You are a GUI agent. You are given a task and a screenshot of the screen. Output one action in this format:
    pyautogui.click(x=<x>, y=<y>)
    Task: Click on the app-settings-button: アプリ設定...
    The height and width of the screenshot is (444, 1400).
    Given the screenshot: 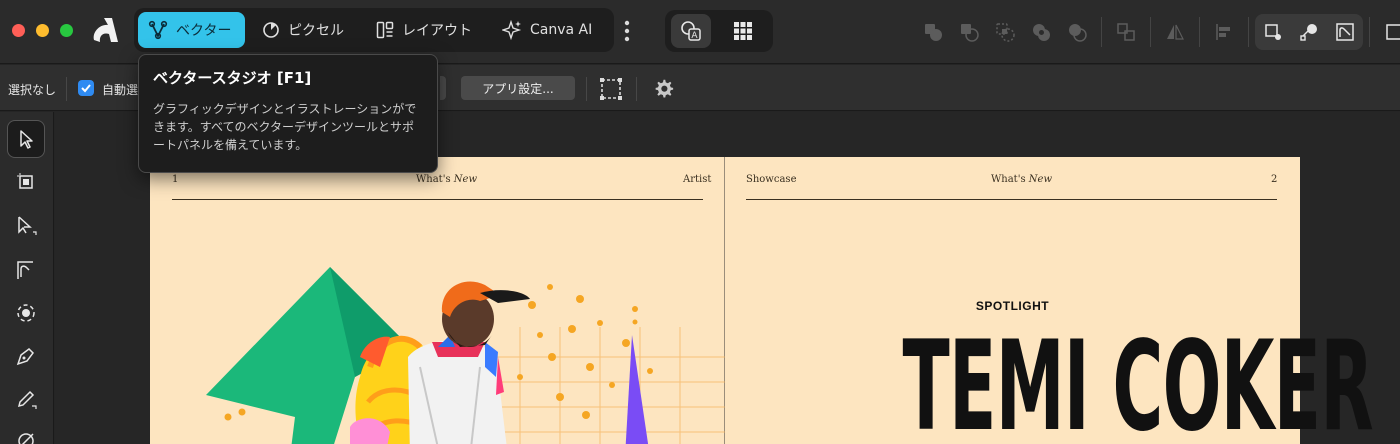 What is the action you would take?
    pyautogui.click(x=518, y=88)
    